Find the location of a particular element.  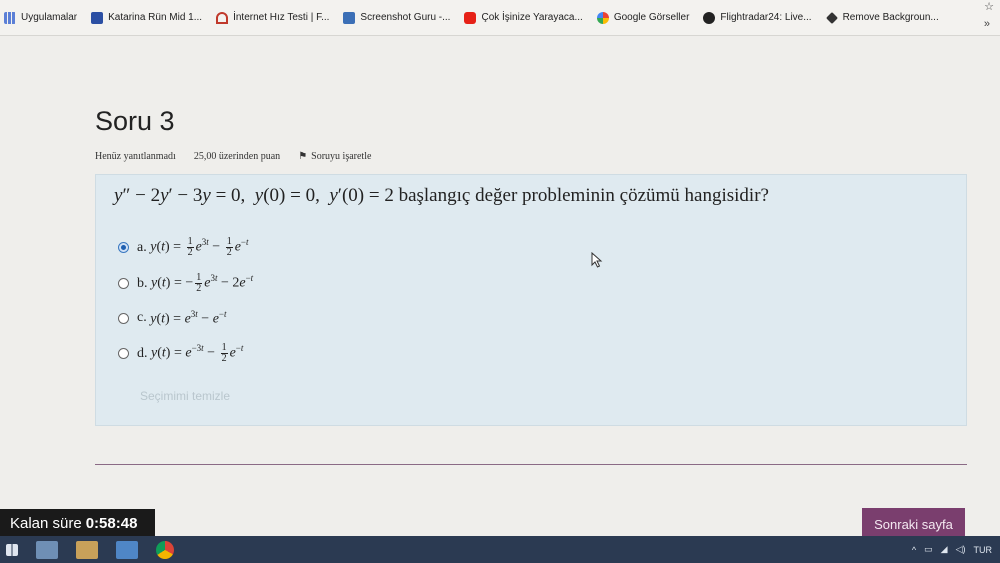

option-c-formula: y(t) = e3t − e−t is located at coordinates (188, 318).